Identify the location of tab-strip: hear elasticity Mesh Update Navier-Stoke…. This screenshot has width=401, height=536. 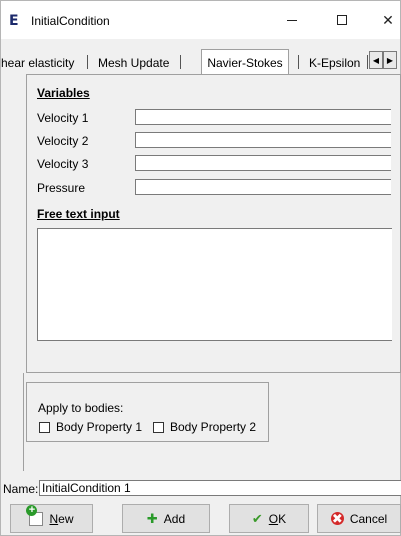
(201, 62).